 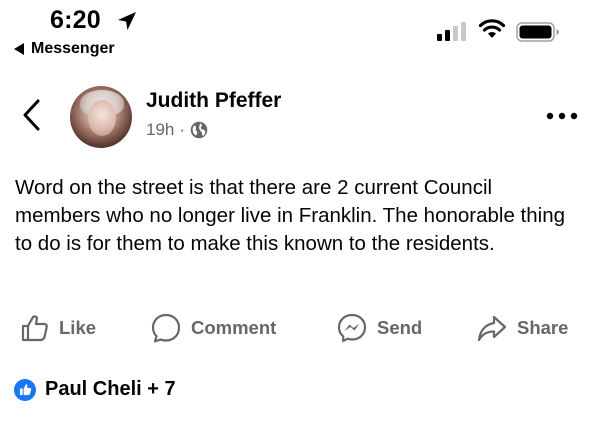 What do you see at coordinates (75, 20) in the screenshot?
I see `status-time: 6:20` at bounding box center [75, 20].